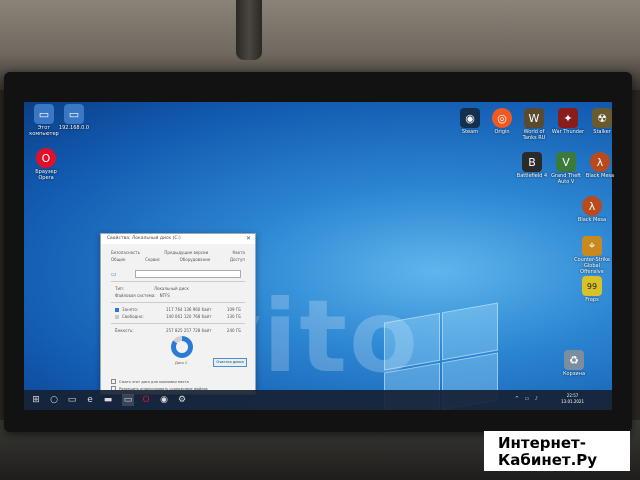 This screenshot has height=480, width=640. I want to click on type-row: Тип: Локальный диск, so click(178, 288).